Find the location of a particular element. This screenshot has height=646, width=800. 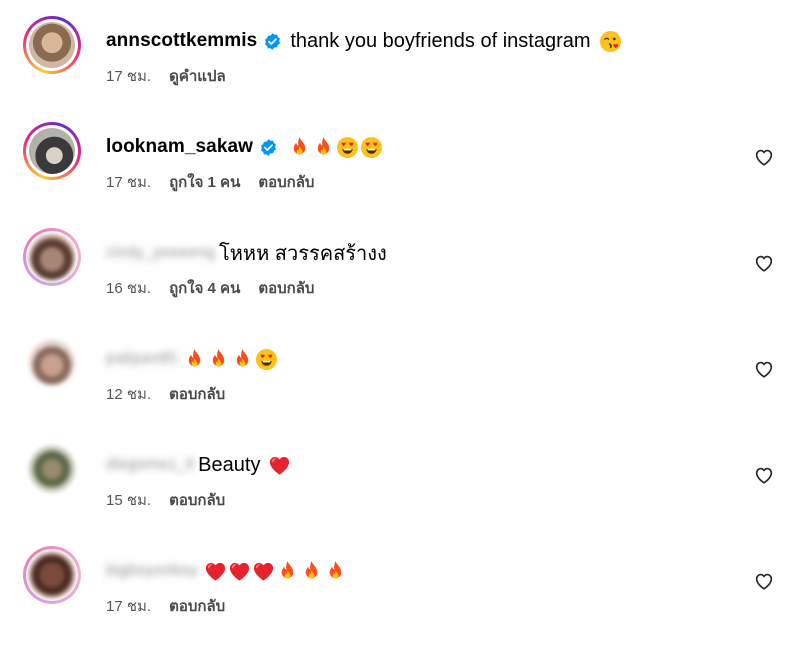

comment-timestamp: 16 ชม. is located at coordinates (129, 288).